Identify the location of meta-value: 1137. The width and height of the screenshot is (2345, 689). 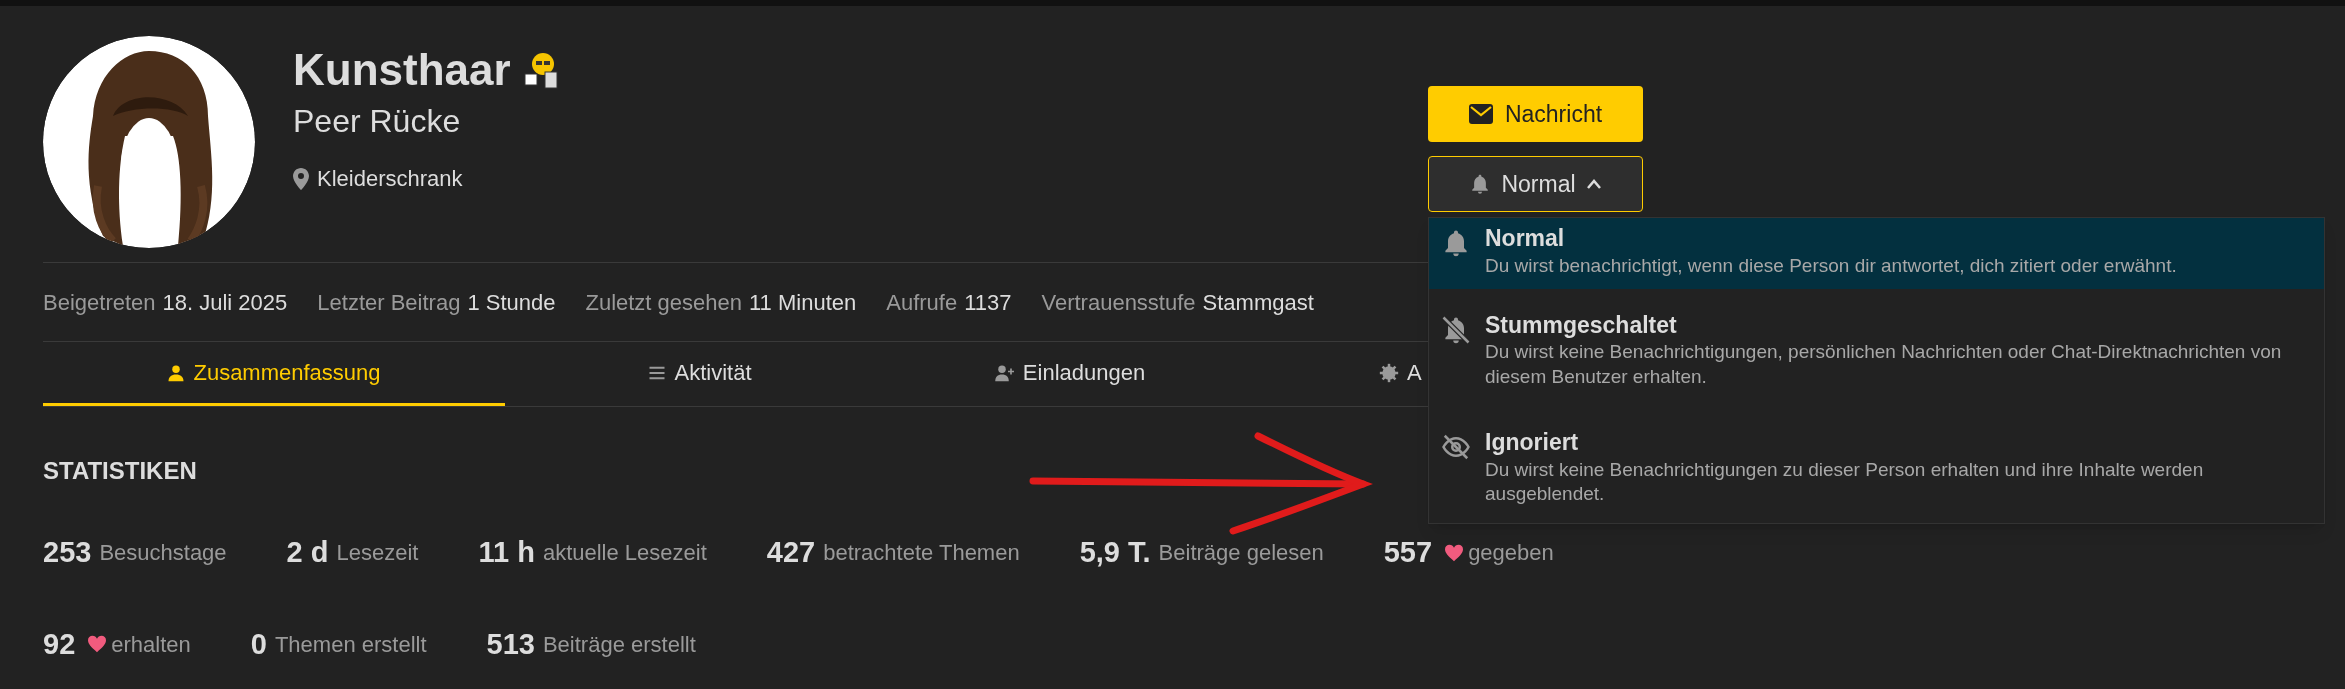
(988, 302).